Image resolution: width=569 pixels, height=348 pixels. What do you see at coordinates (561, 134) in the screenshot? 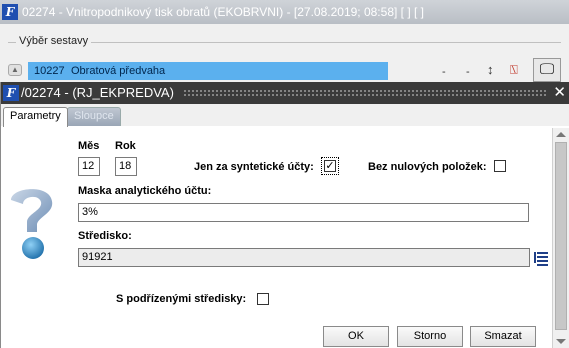
I see `scroll-up-icon` at bounding box center [561, 134].